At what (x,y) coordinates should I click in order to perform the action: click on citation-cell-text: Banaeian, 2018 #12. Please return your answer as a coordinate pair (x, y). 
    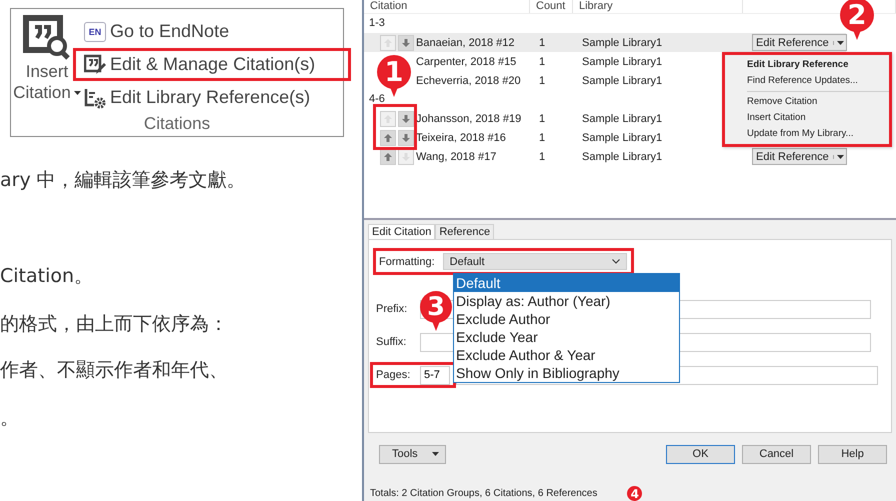
    Looking at the image, I should click on (466, 42).